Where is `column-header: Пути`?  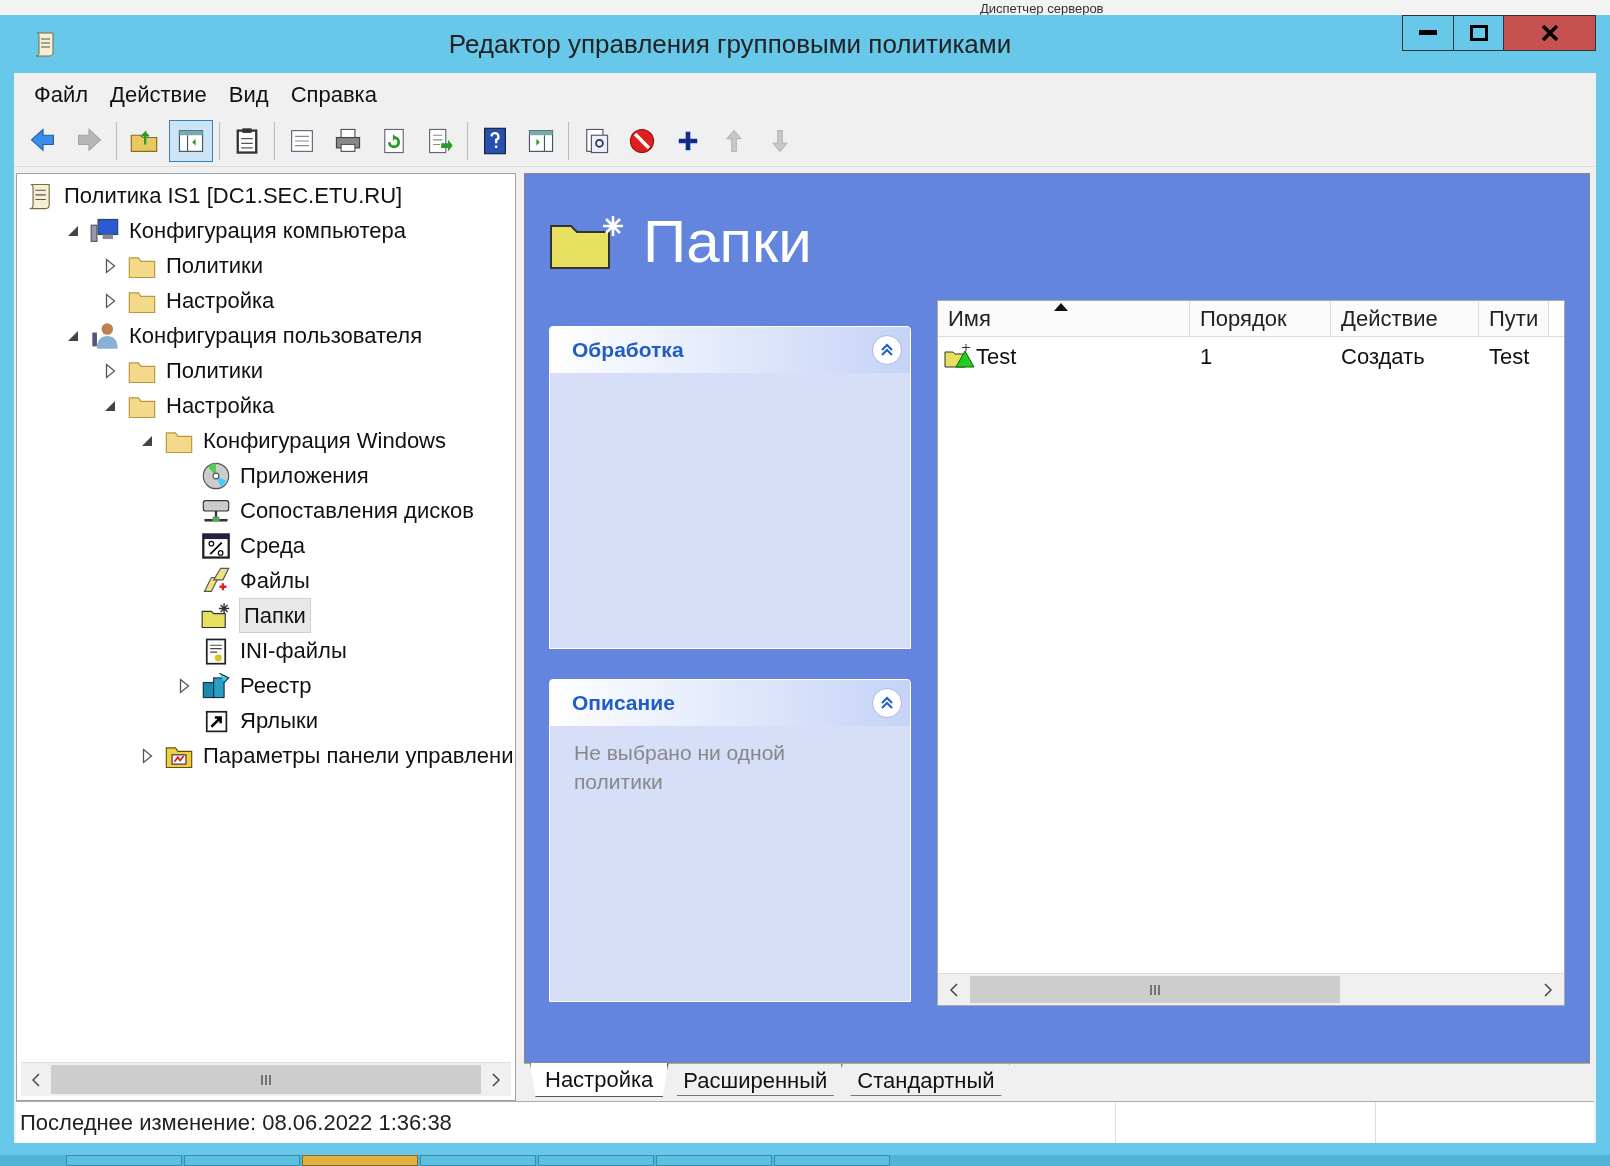
column-header: Пути is located at coordinates (1514, 318).